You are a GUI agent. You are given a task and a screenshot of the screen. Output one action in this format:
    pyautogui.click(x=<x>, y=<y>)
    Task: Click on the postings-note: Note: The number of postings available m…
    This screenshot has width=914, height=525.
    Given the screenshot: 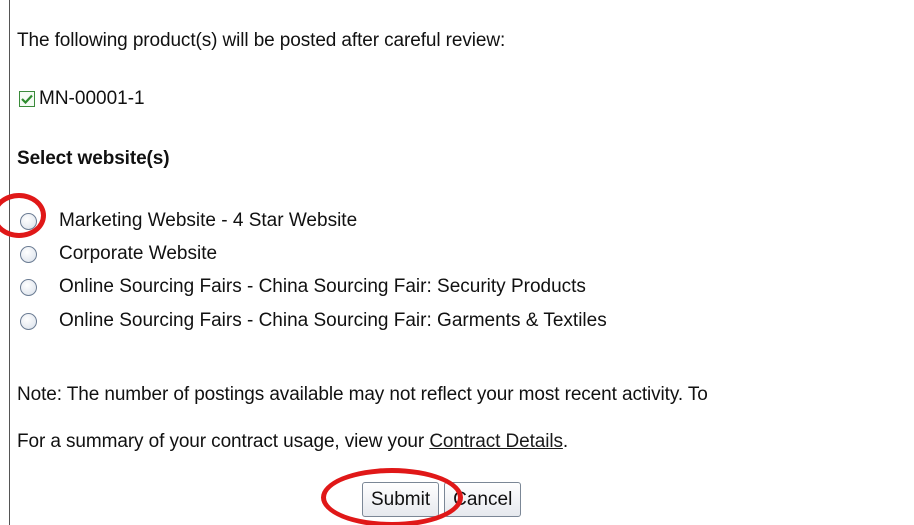 What is the action you would take?
    pyautogui.click(x=362, y=394)
    